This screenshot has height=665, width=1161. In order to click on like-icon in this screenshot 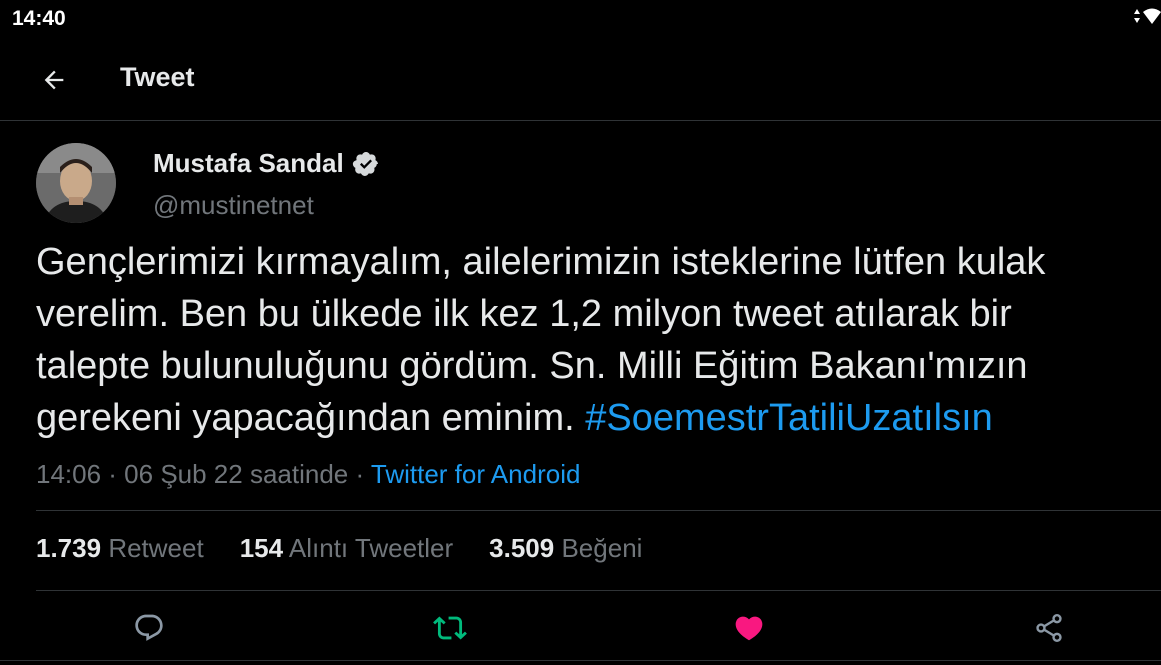, I will do `click(749, 628)`.